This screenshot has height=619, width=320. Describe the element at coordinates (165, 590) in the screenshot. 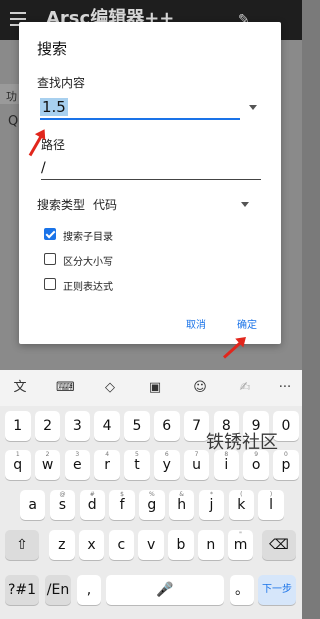

I see `space-key: 🎤` at that location.